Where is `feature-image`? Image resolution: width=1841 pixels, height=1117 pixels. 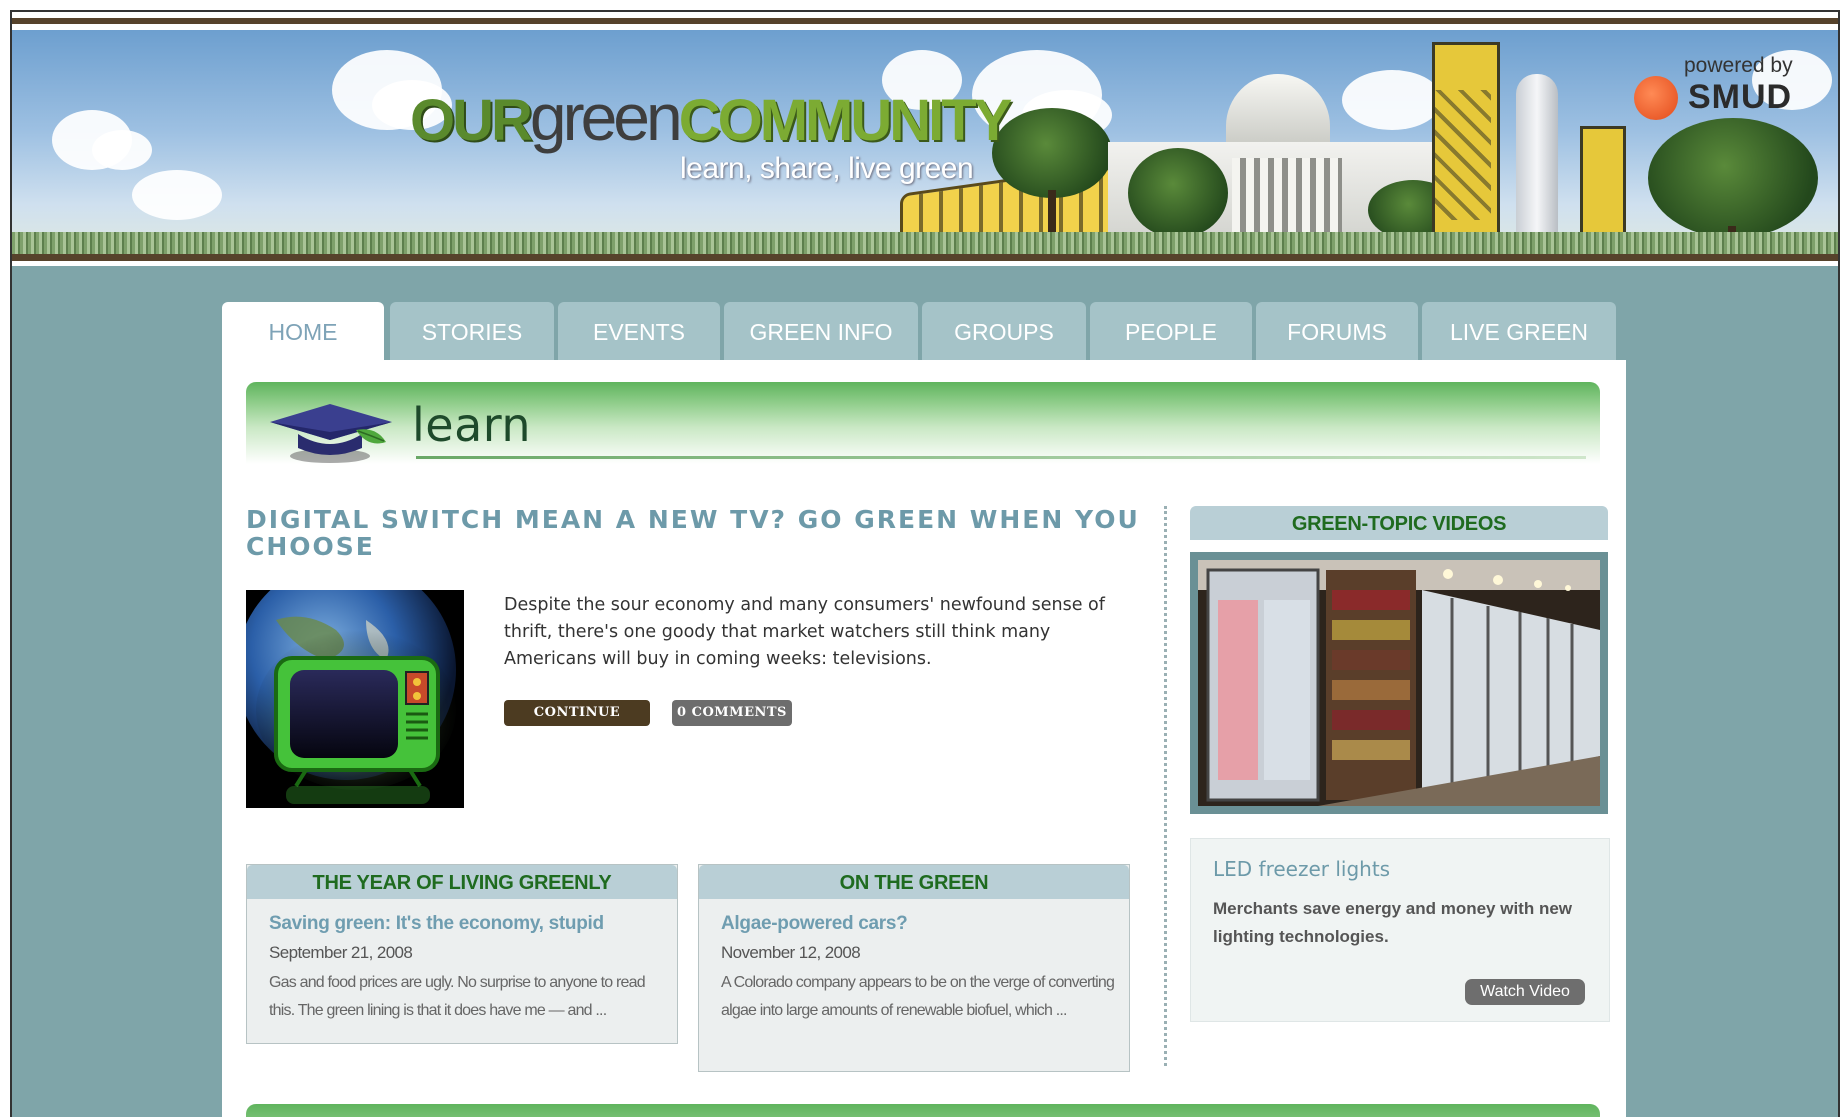
feature-image is located at coordinates (355, 699).